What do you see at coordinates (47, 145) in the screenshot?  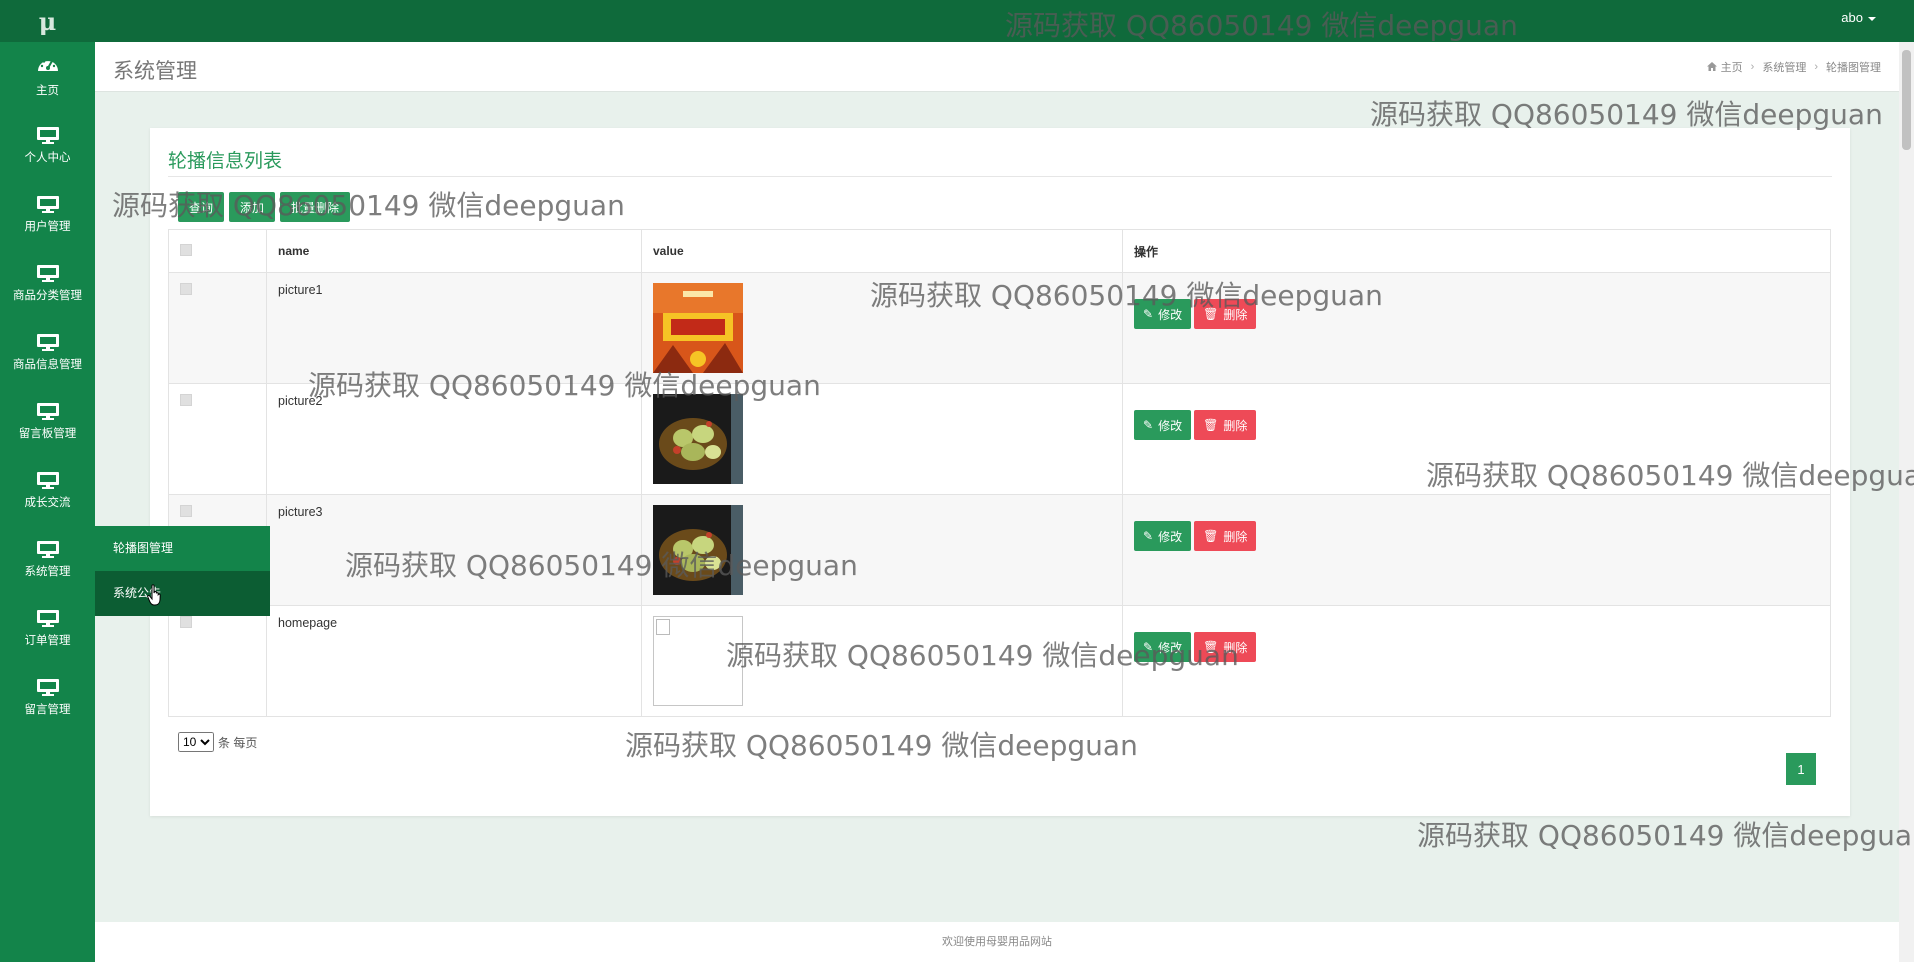 I see `sidebar-item-profile: 个人中心` at bounding box center [47, 145].